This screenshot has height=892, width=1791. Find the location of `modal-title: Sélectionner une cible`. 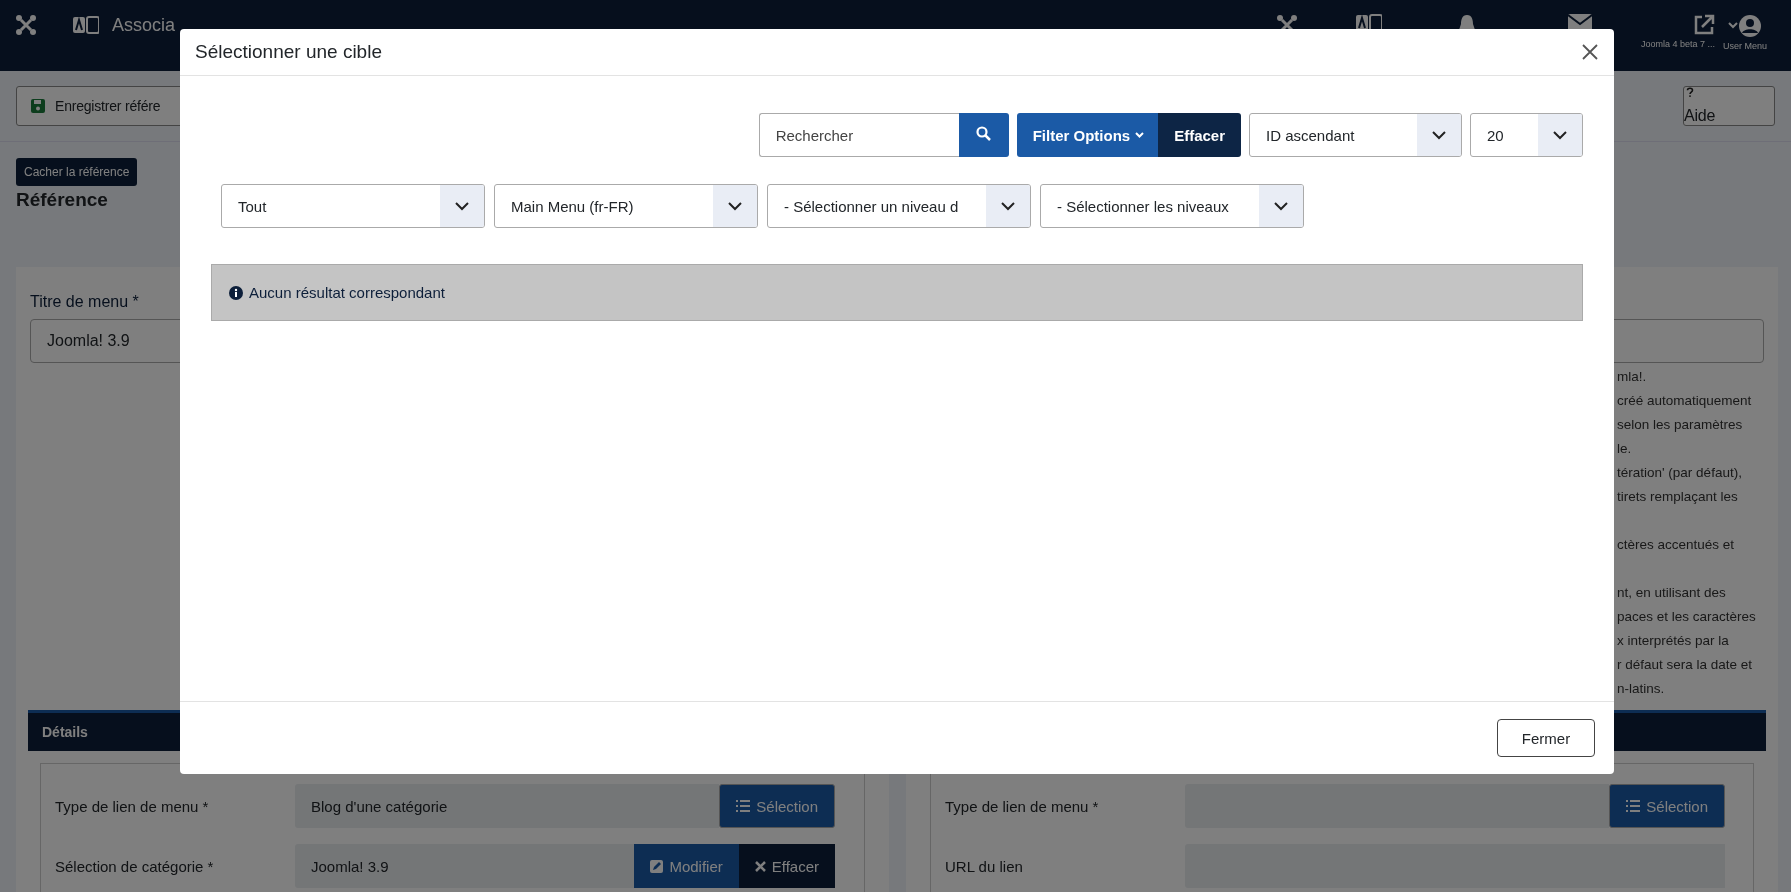

modal-title: Sélectionner une cible is located at coordinates (288, 52).